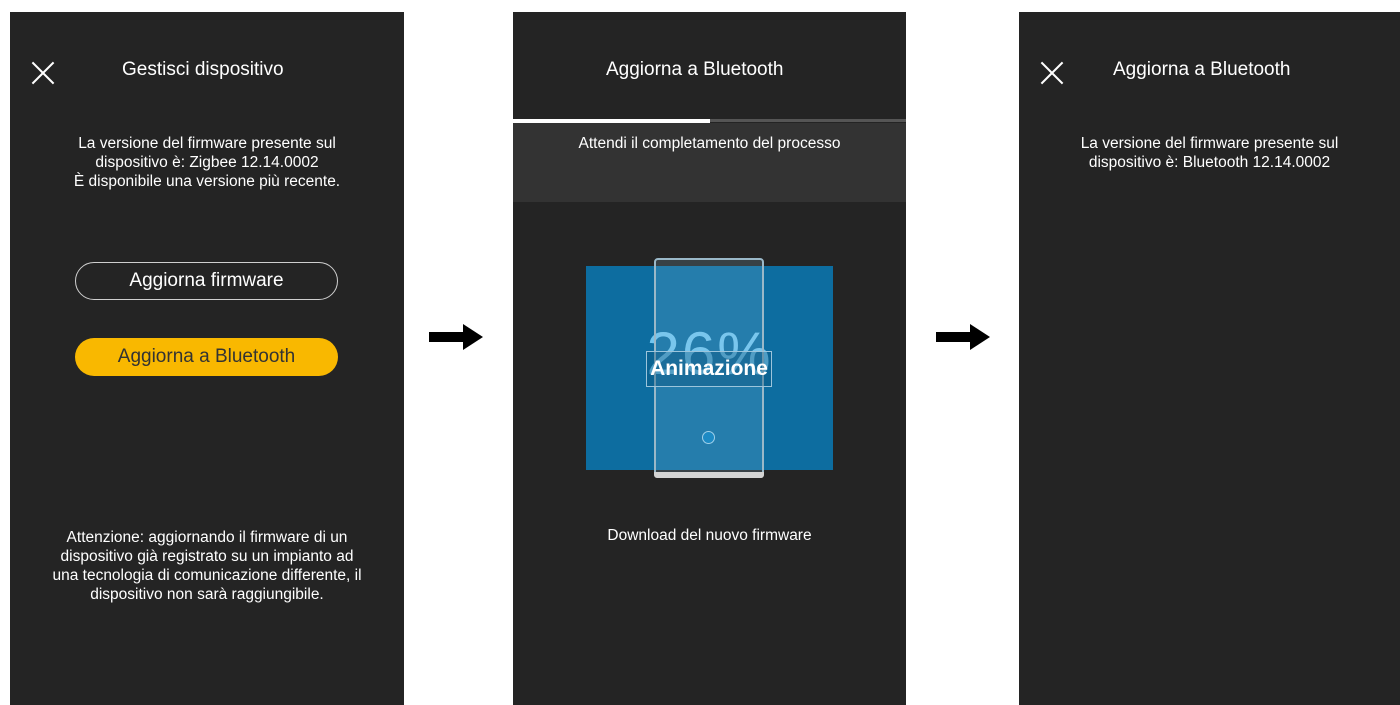 This screenshot has height=705, width=1400. I want to click on wait-message: Attendi il completamento del processo, so click(709, 143).